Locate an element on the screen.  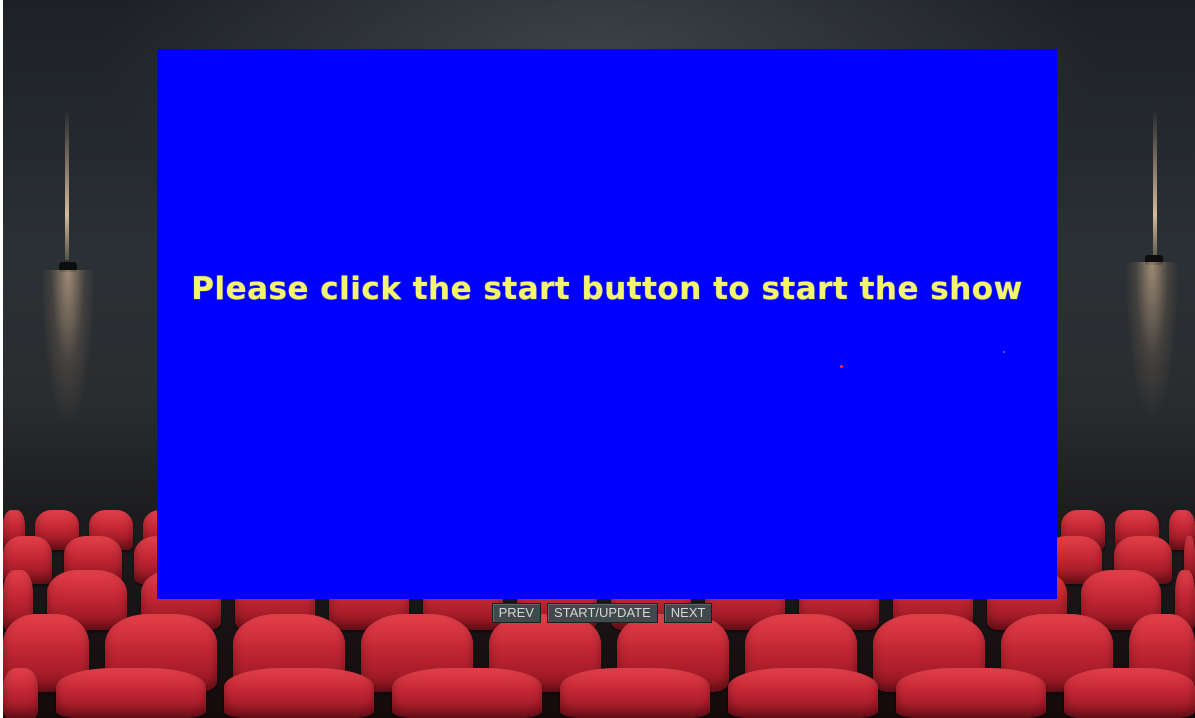
right-wall-light-icon is located at coordinates (1155, 185).